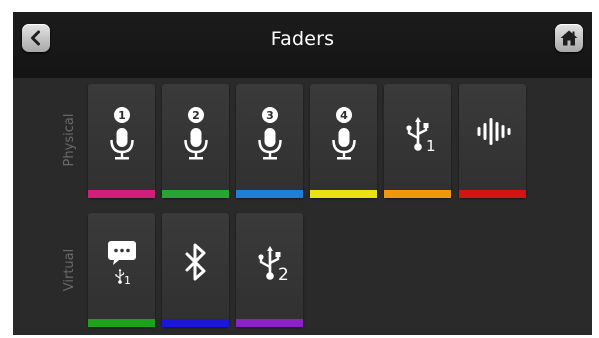 The image size is (599, 338). I want to click on fader-tile-mic-3: 3, so click(269, 141).